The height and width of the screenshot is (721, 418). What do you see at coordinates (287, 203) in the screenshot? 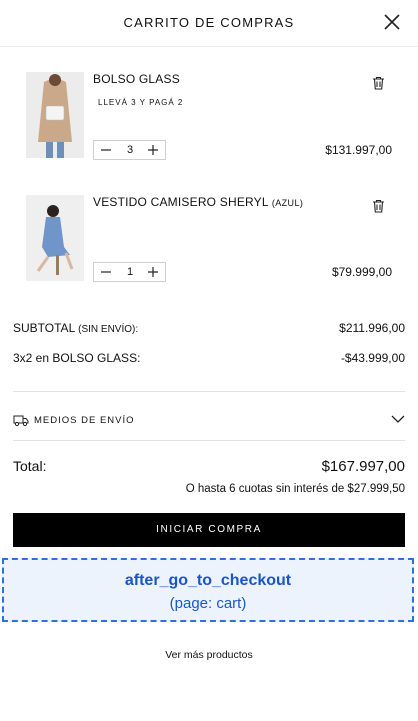
I see `product-variant: (AZUL)` at bounding box center [287, 203].